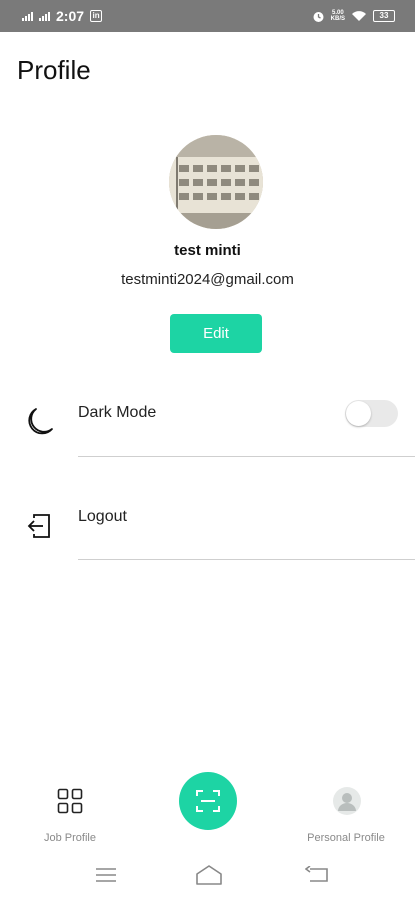  I want to click on person-icon, so click(347, 801).